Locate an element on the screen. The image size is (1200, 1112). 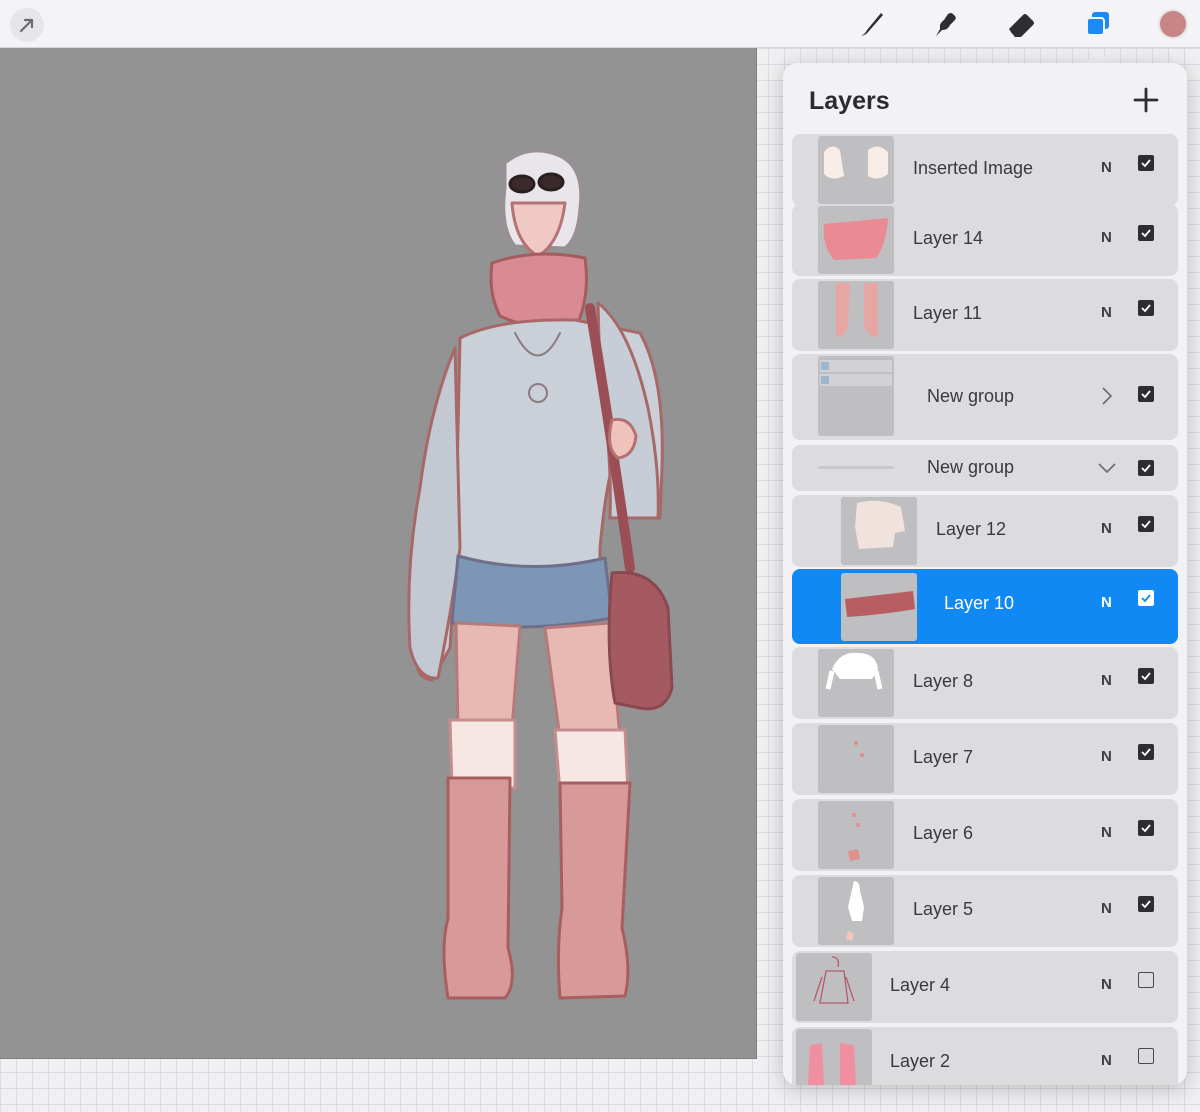
layer-row: Layer 8 N is located at coordinates (985, 683).